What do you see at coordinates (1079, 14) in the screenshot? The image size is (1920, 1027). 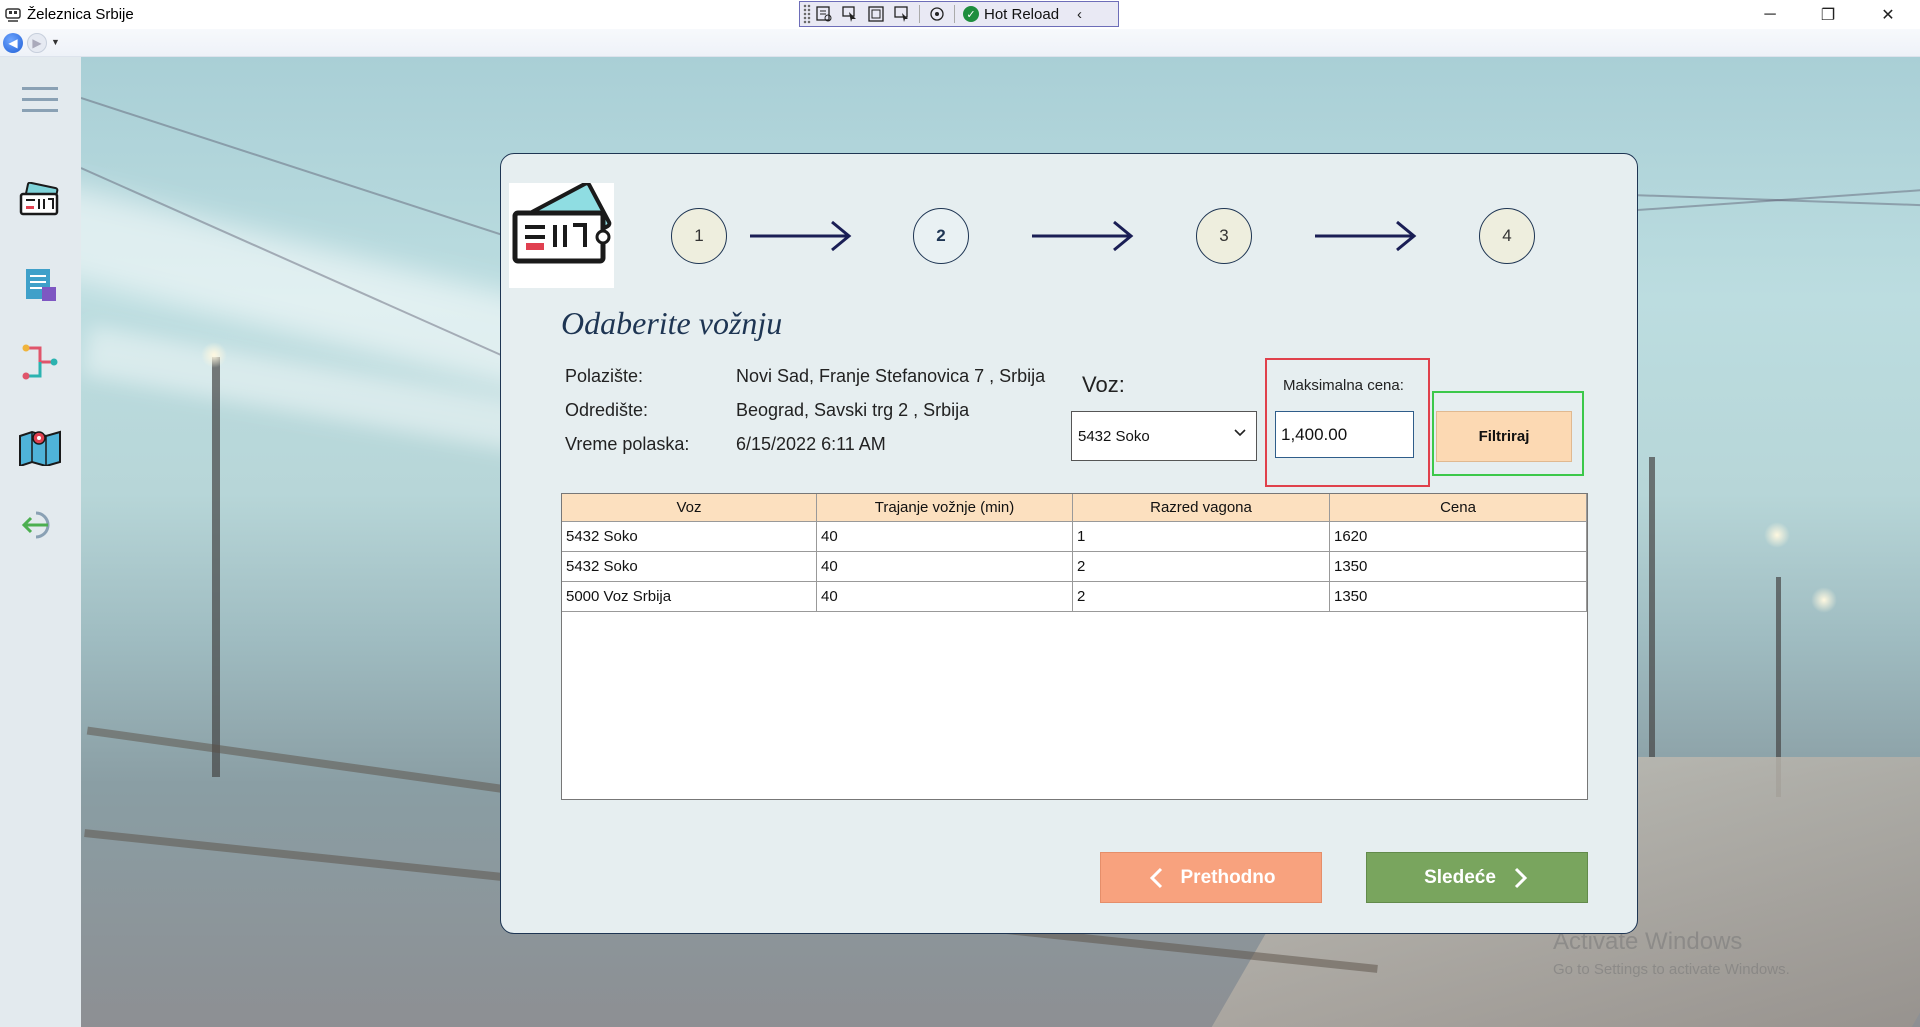 I see `collapse-toolbar-icon: ‹` at bounding box center [1079, 14].